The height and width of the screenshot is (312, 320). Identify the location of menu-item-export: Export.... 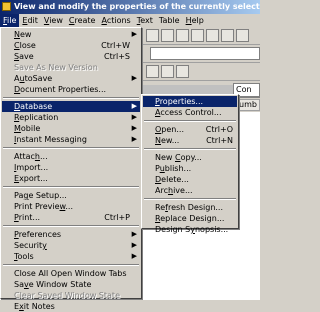
(71, 178).